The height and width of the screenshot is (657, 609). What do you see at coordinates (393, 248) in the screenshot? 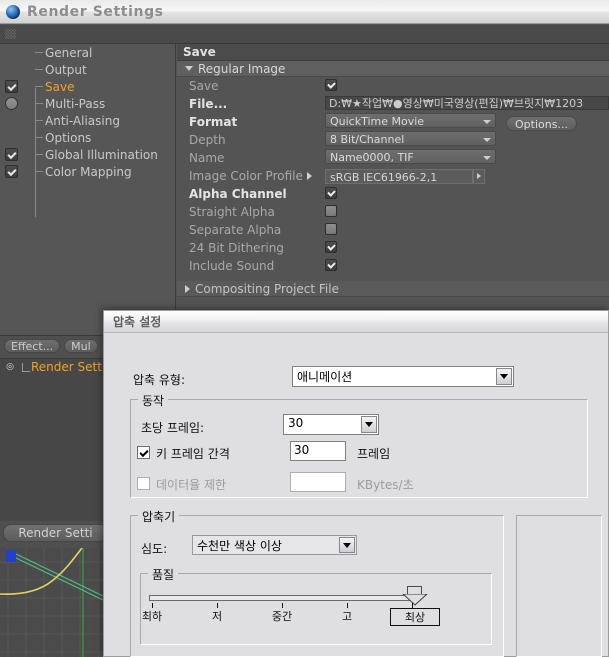
I see `property-row-24-bit-dithering: 24 Bit Dithering` at bounding box center [393, 248].